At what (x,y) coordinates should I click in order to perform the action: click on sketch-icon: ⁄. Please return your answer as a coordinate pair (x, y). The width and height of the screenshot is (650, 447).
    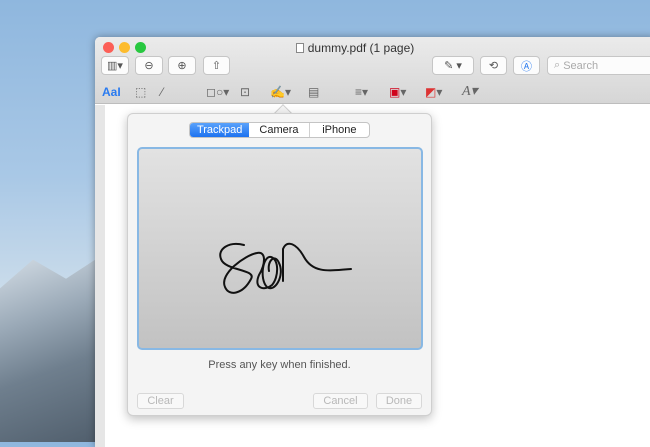
    Looking at the image, I should click on (162, 92).